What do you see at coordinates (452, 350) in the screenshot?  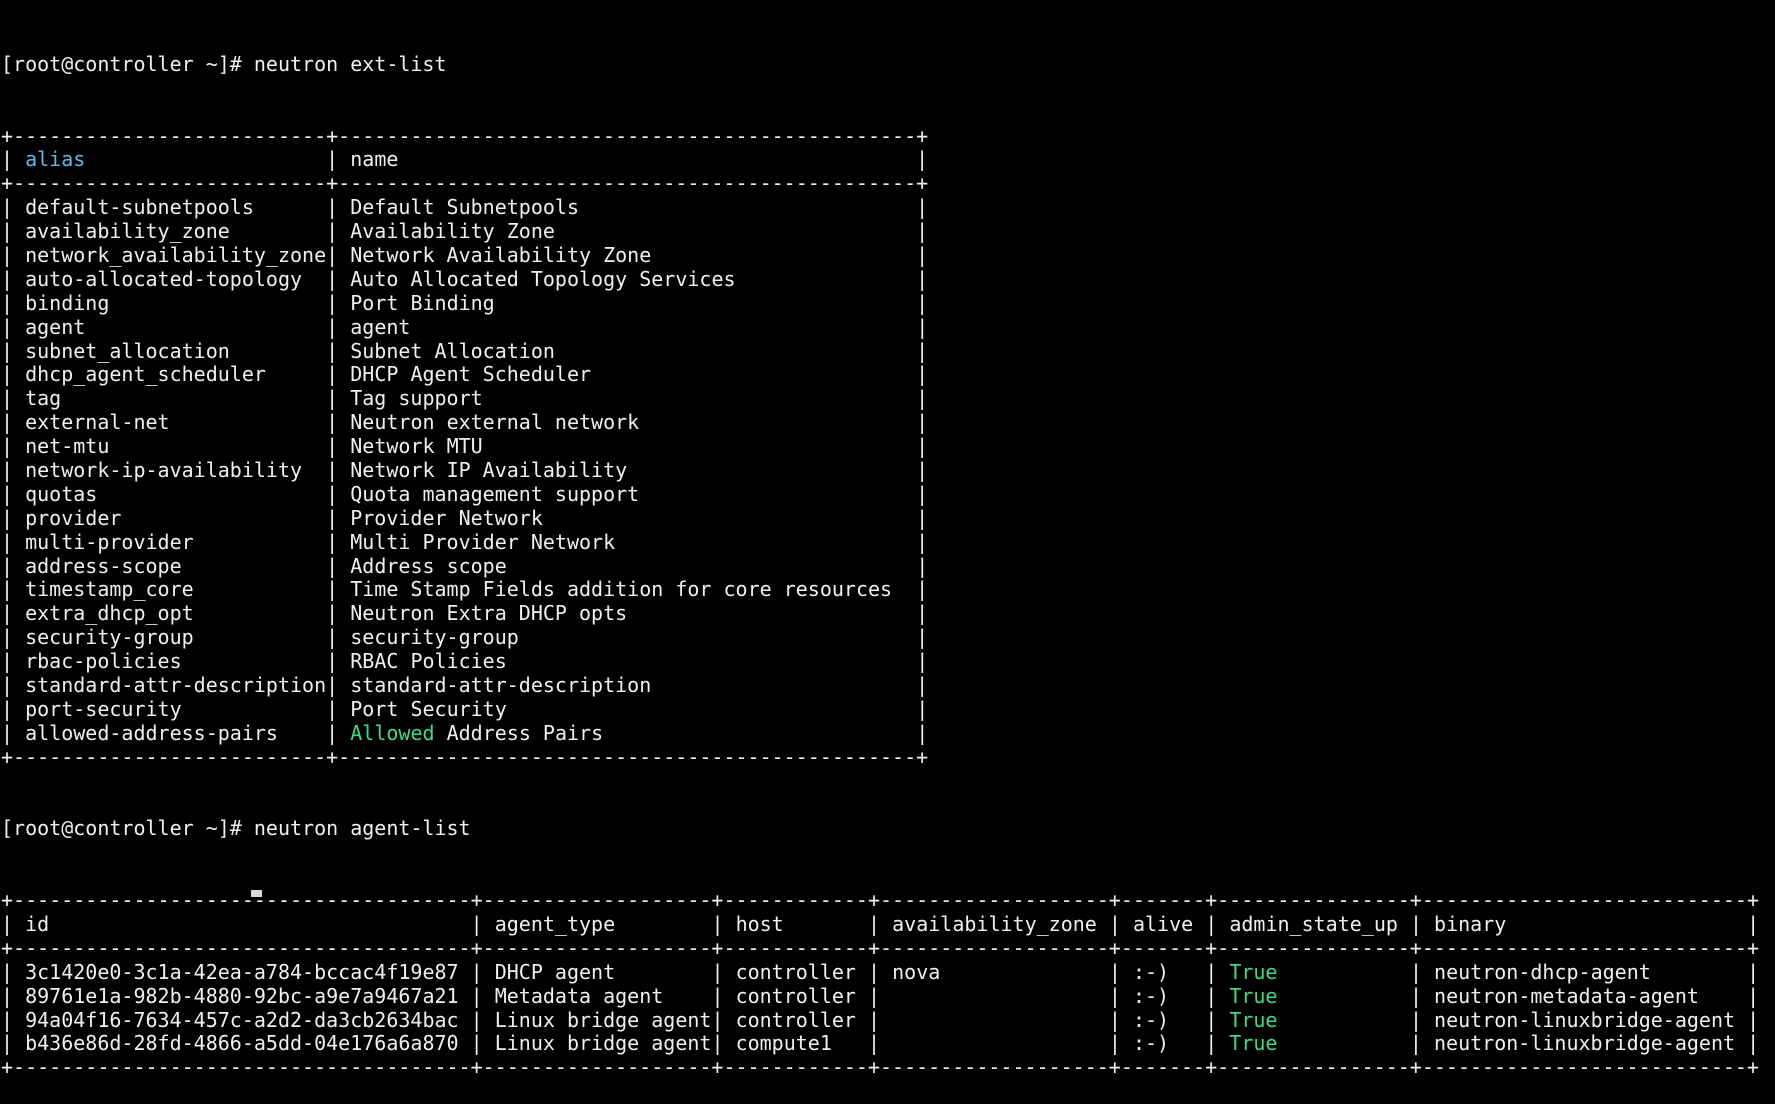 I see `table-cell: Subnet Allocation` at bounding box center [452, 350].